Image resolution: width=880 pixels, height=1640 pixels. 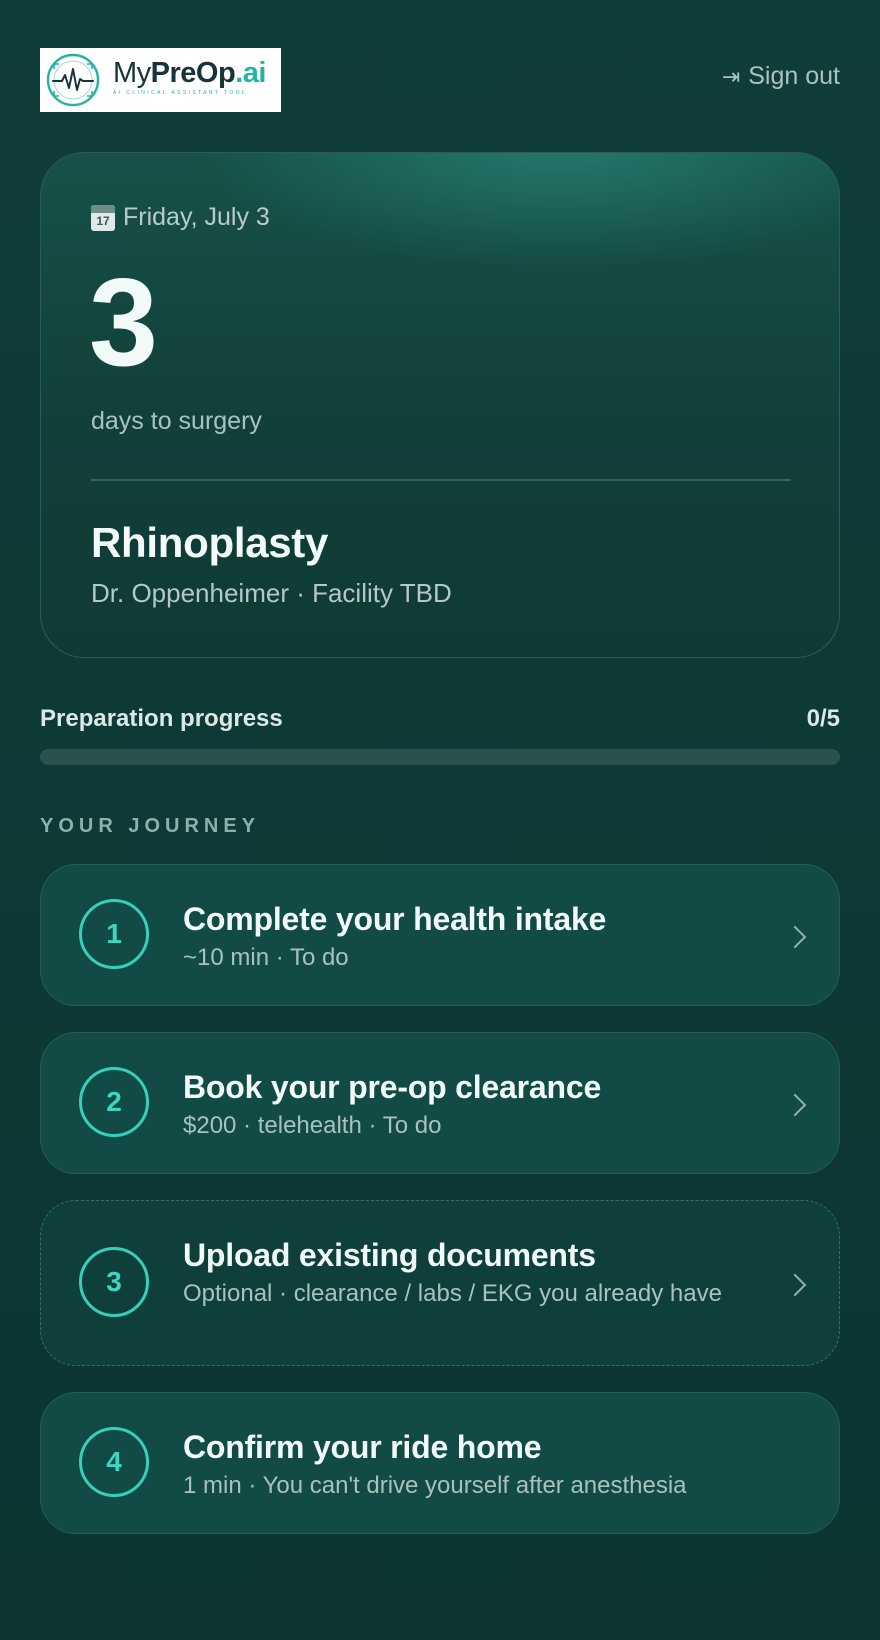 I want to click on step-number-badge: 2, so click(x=114, y=1102).